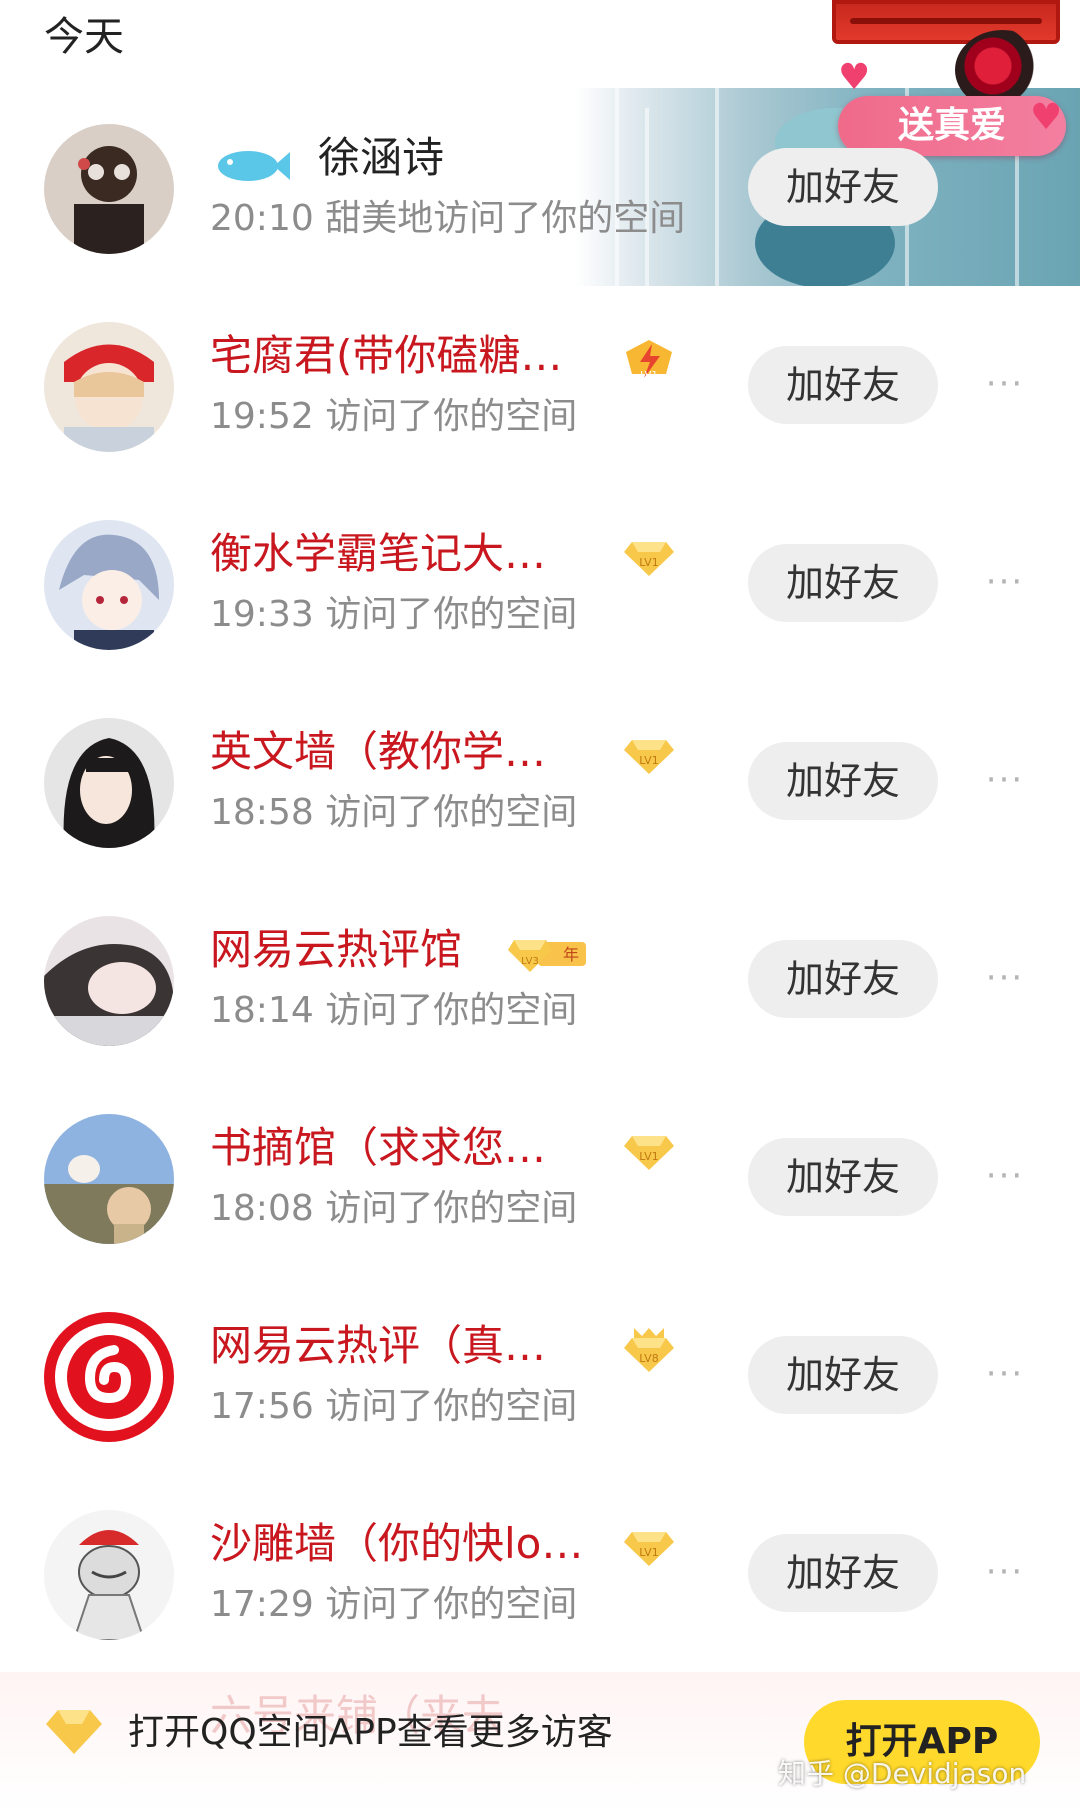  Describe the element at coordinates (540, 781) in the screenshot. I see `visitor-row: 英文墙（教你学… LV1 18:58 访问了你的空间 加好友 ···` at that location.